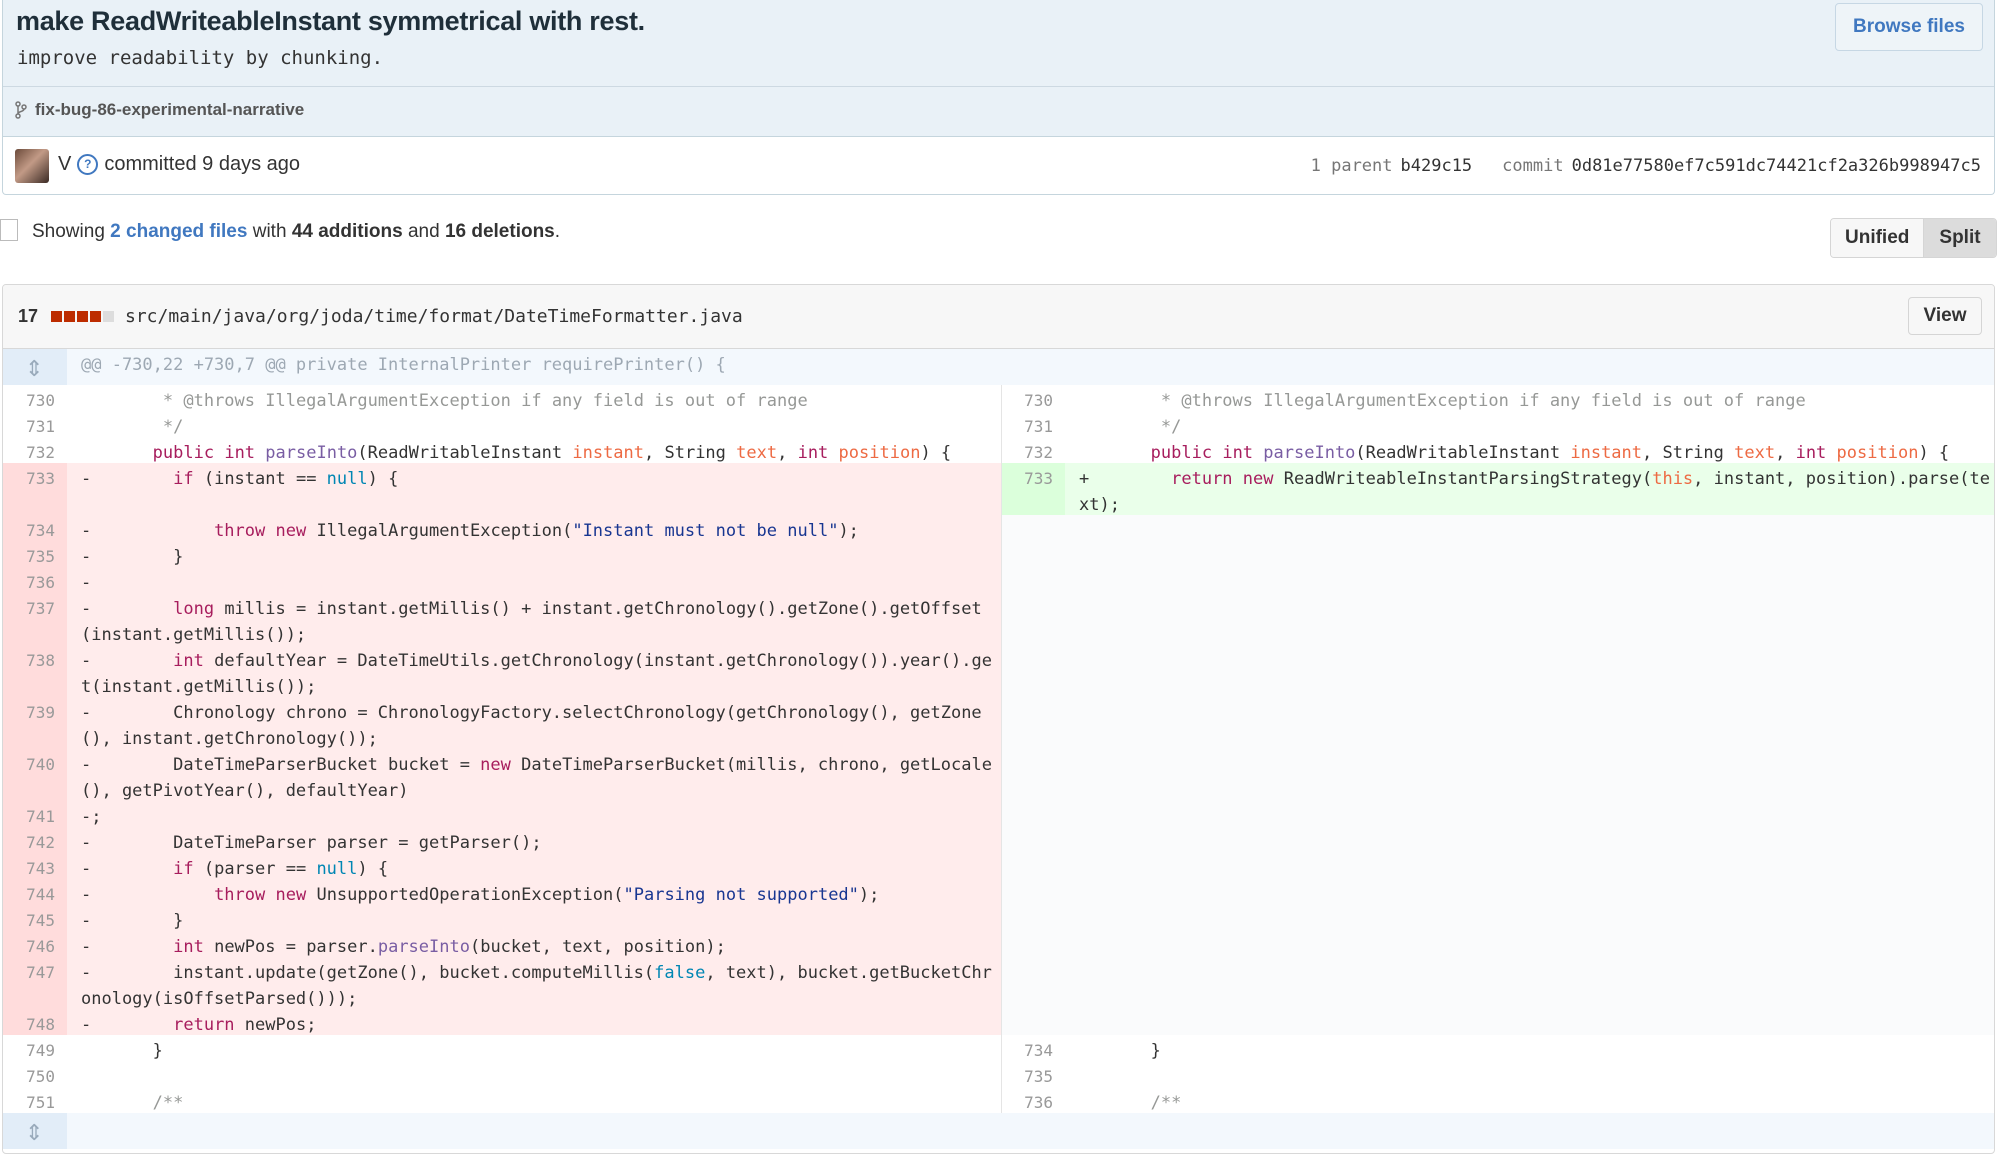 Image resolution: width=1999 pixels, height=1157 pixels. Describe the element at coordinates (35, 775) in the screenshot. I see `line-number: 740` at that location.